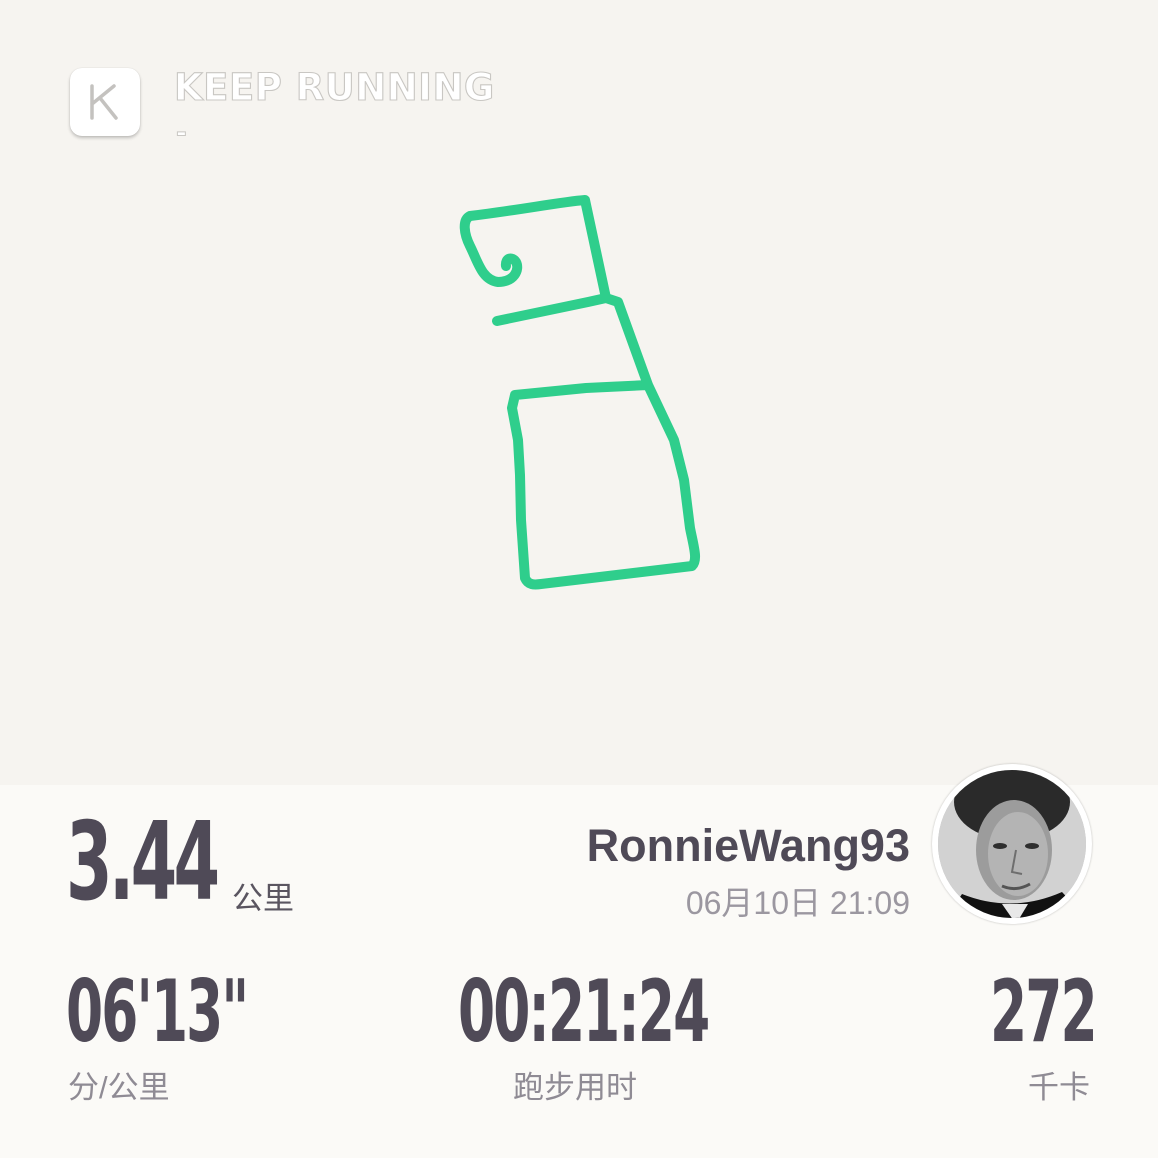 This screenshot has width=1158, height=1158. Describe the element at coordinates (575, 1087) in the screenshot. I see `duration-label: 跑步用时` at that location.